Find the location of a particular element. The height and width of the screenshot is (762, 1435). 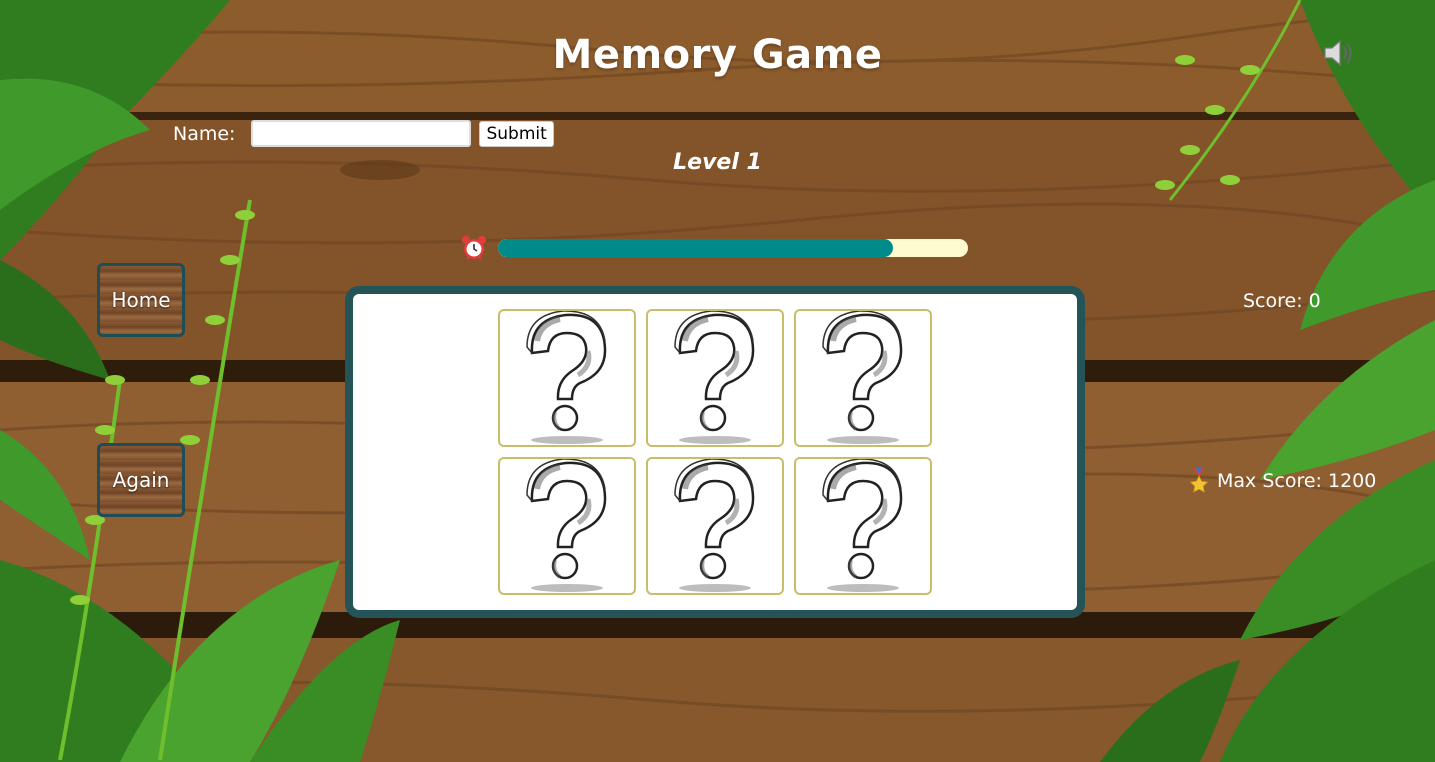

again-button: Again is located at coordinates (141, 480).